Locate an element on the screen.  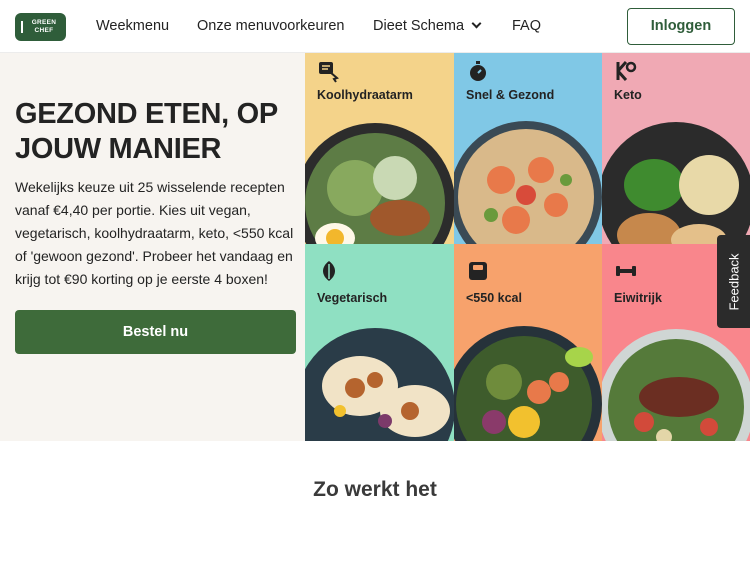
hero-title: GEZOND ETEN, OP JOUW MANIER is located at coordinates (146, 131).